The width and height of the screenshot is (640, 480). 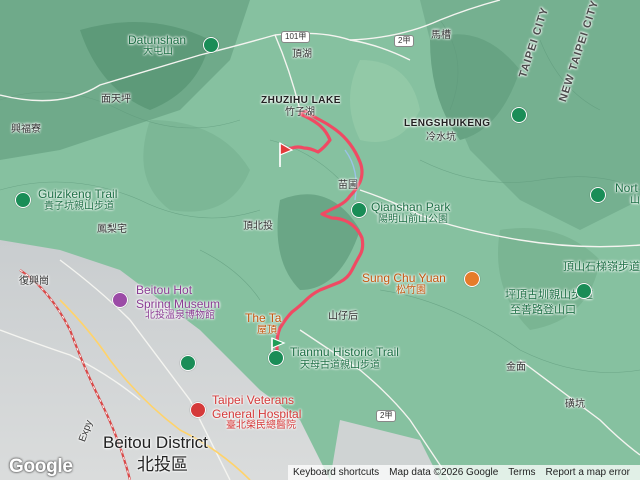 I want to click on label-hospital-zh: 臺北榮民總醫院, so click(x=261, y=425).